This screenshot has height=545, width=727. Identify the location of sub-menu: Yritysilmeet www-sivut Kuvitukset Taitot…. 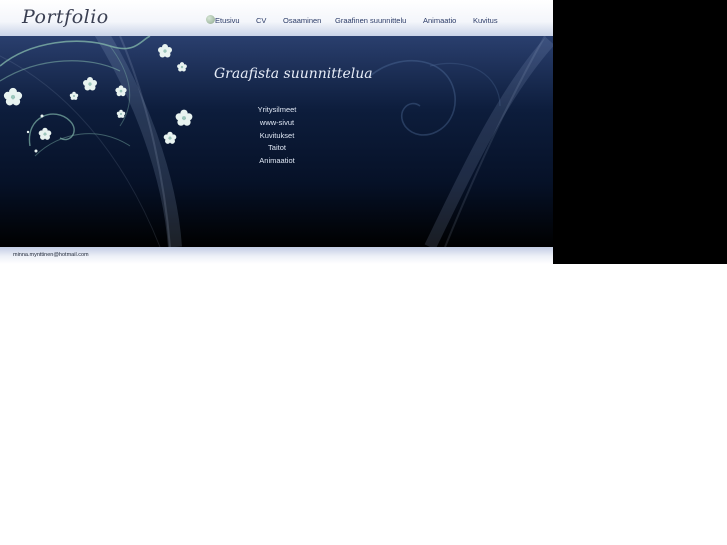
(277, 136).